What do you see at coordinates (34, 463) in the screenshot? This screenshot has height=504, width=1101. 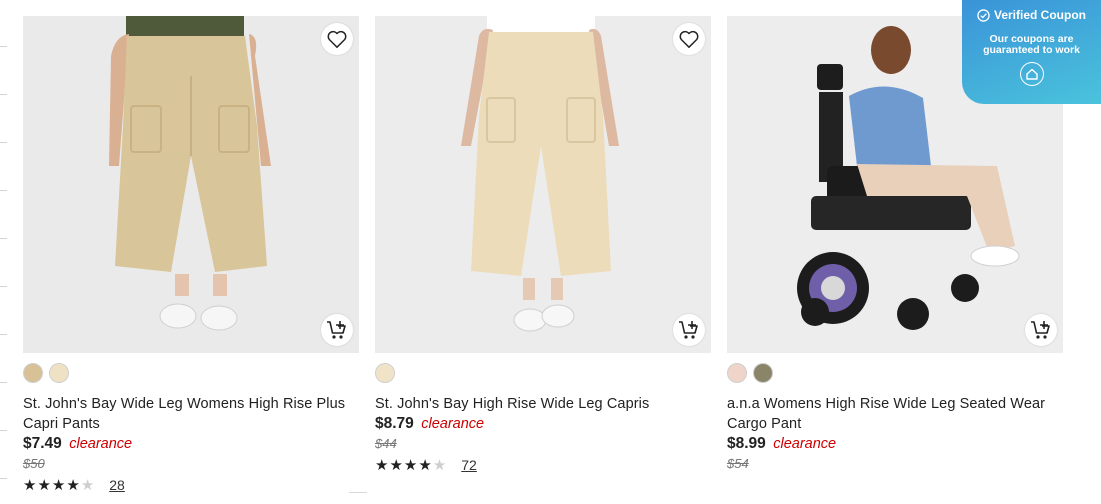 I see `original-price: $50` at bounding box center [34, 463].